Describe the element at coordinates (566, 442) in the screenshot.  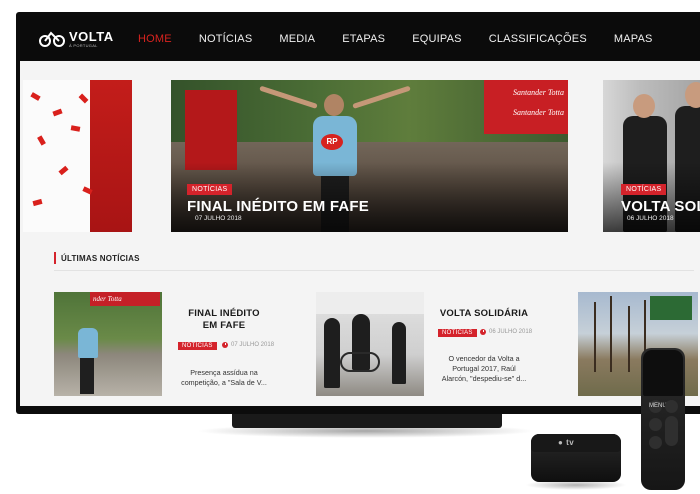
I see `streaming-box-label: ● tv` at that location.